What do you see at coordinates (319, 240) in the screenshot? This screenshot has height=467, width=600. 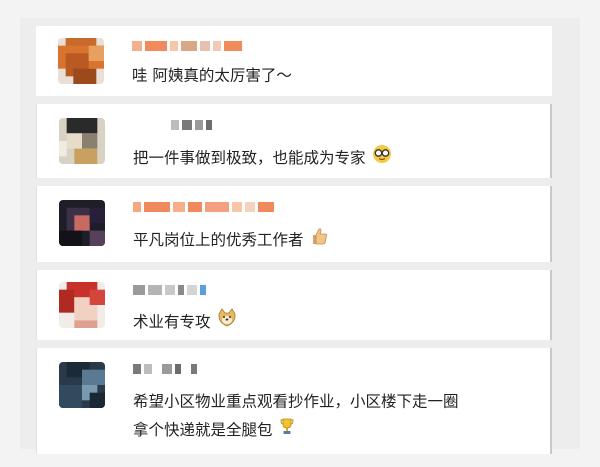 I see `thumbs-up-icon` at bounding box center [319, 240].